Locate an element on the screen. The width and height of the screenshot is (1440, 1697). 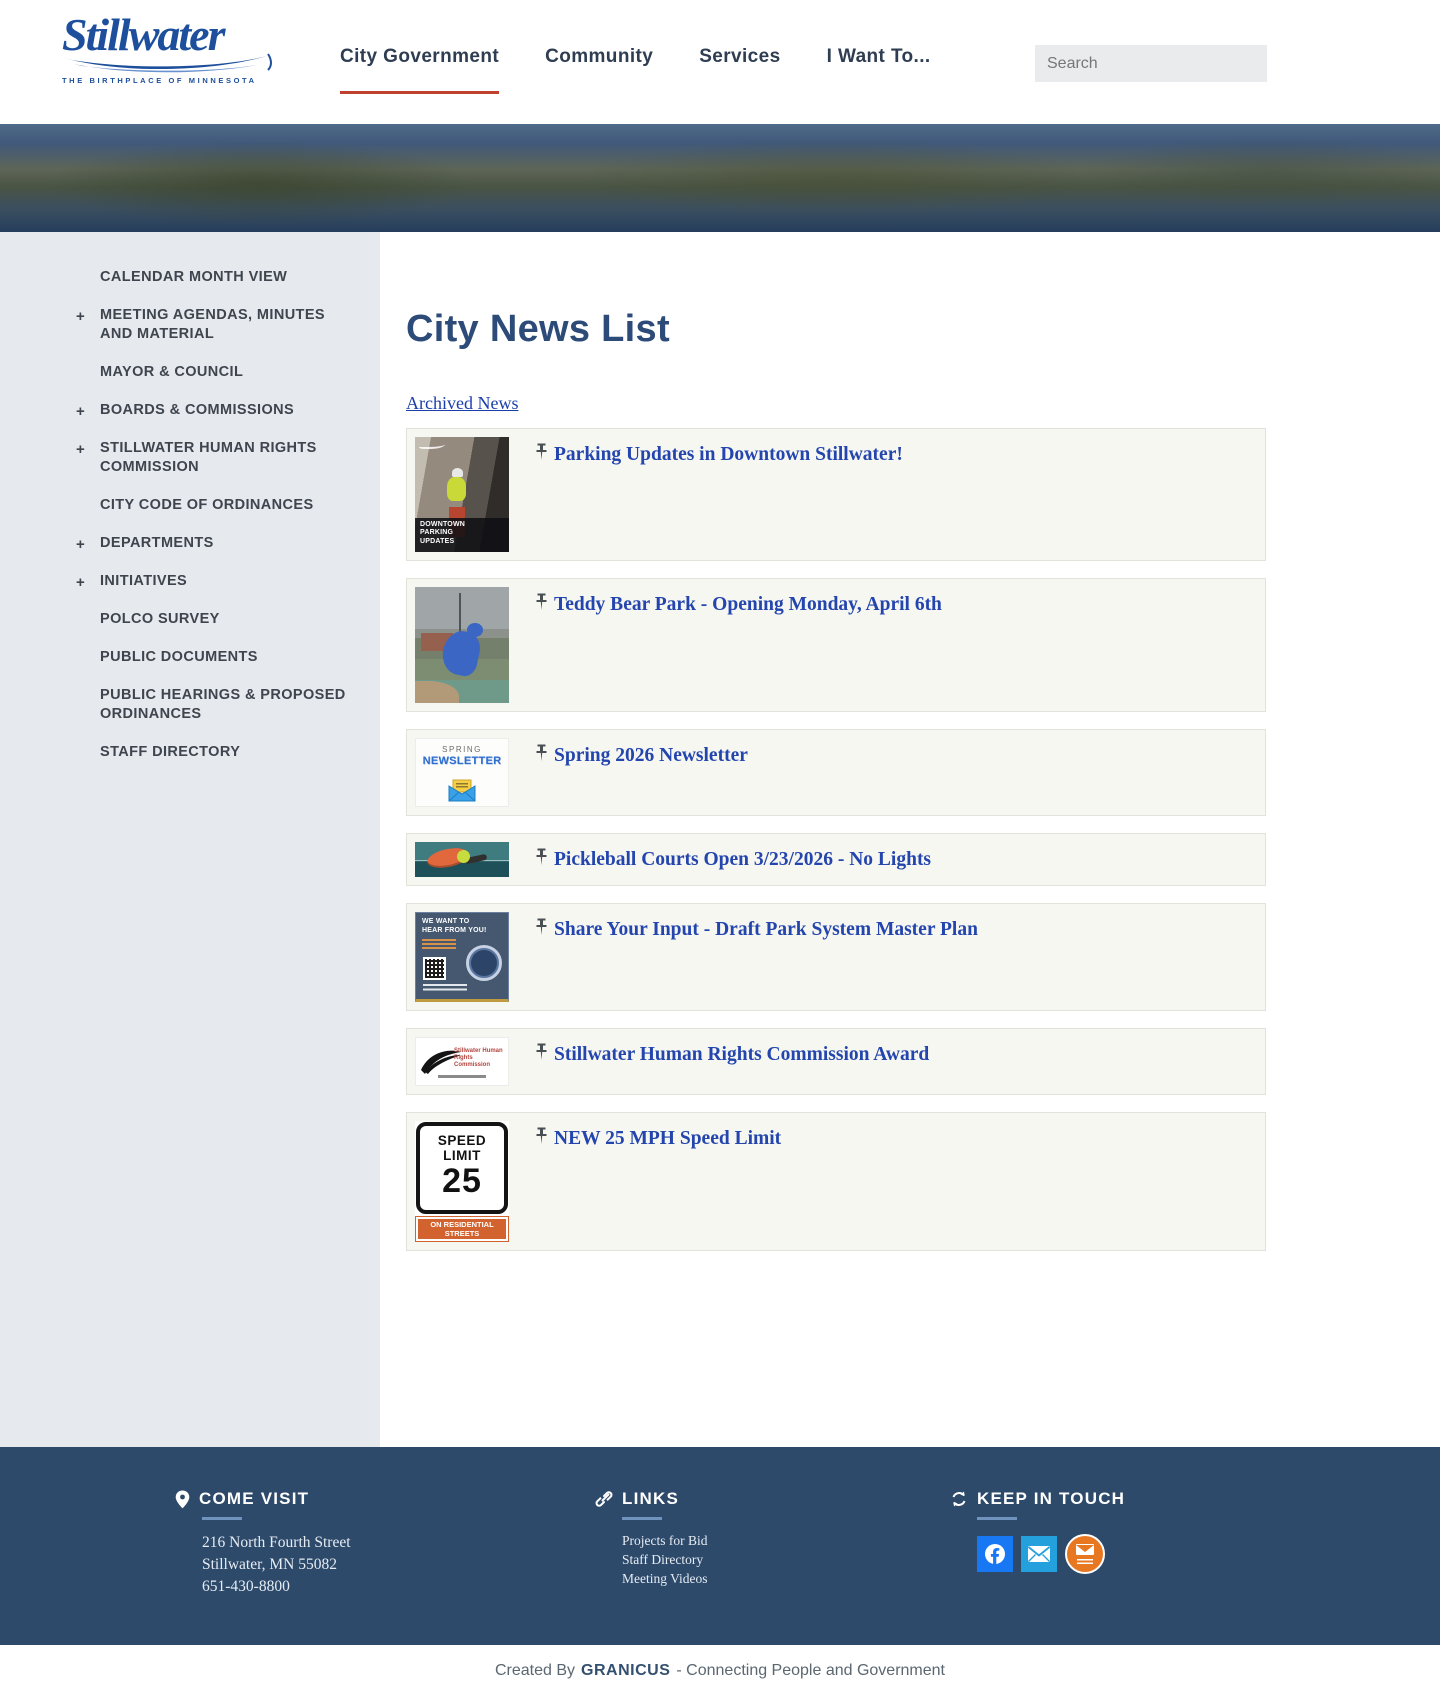
thumb-spring-label: SPRING is located at coordinates (462, 749).